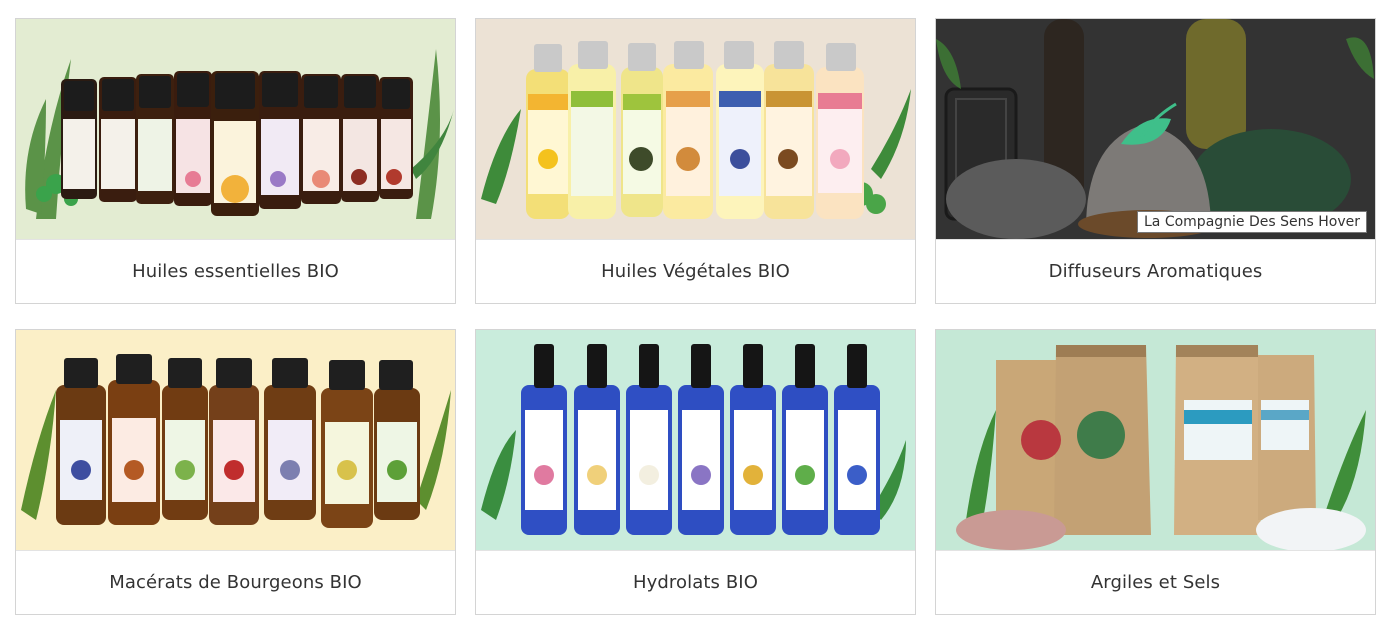 This screenshot has height=633, width=1399. What do you see at coordinates (695, 271) in the screenshot?
I see `category-title: Huiles Végétales BIO` at bounding box center [695, 271].